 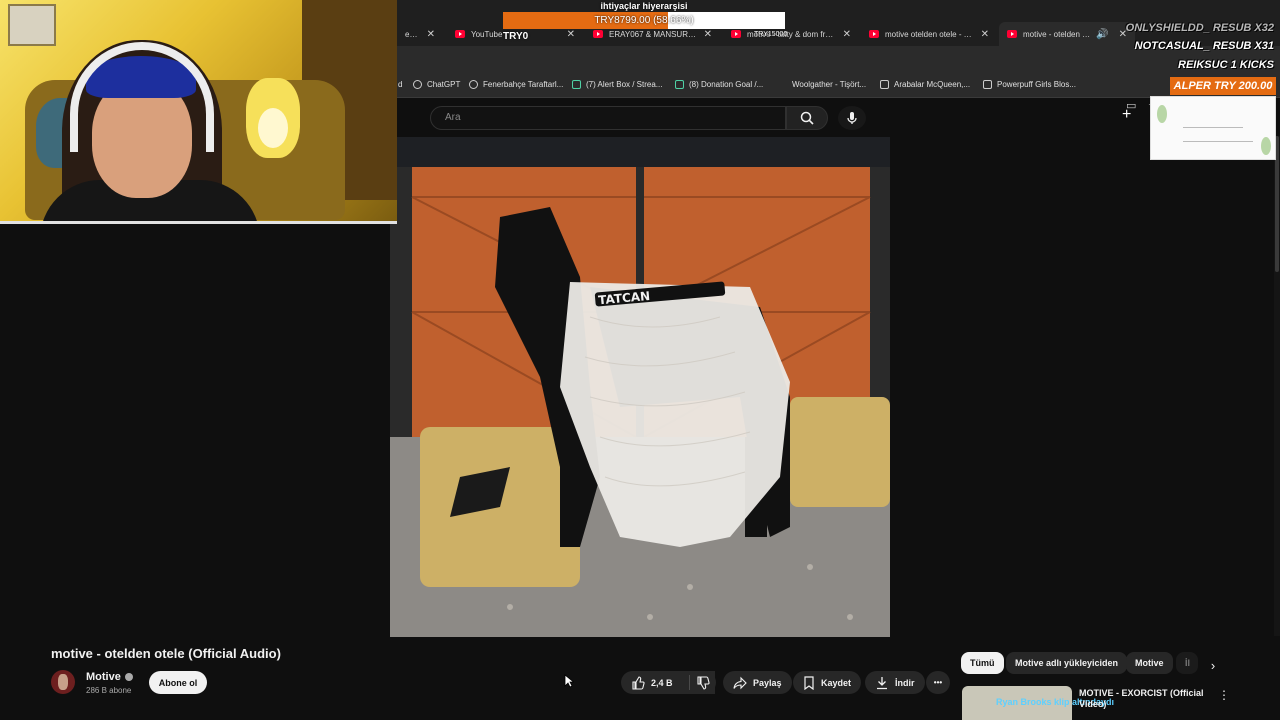 What do you see at coordinates (198, 111) in the screenshot?
I see `webcam-overlay` at bounding box center [198, 111].